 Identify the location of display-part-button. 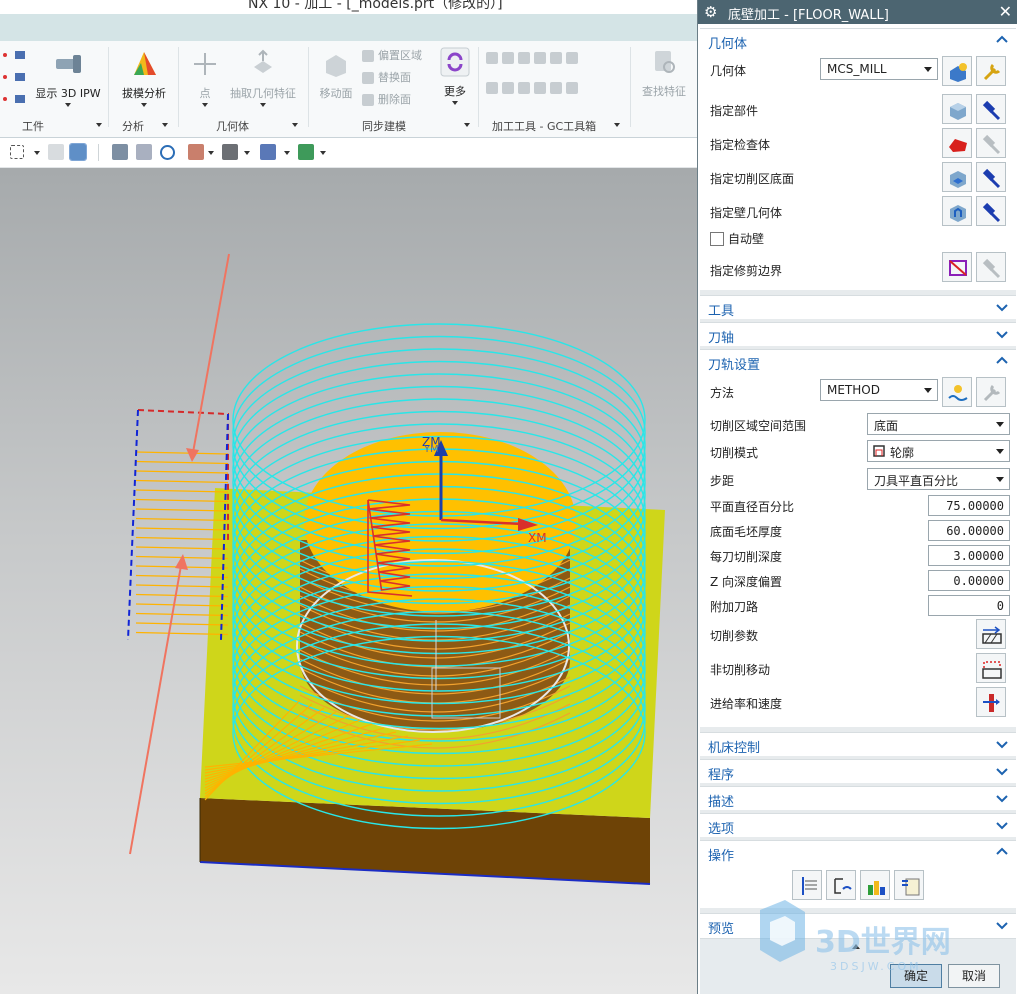
(991, 109).